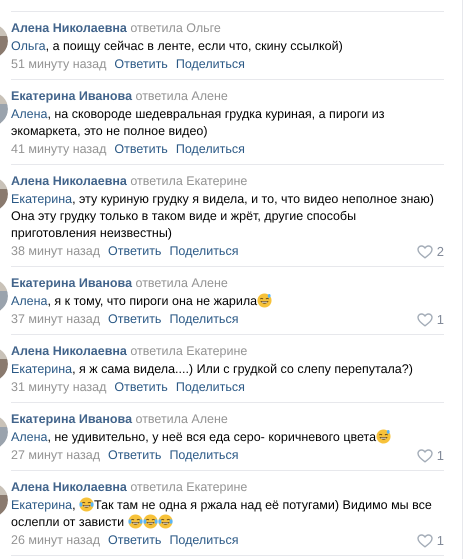  I want to click on comment-time: 27 минут назад, so click(55, 455).